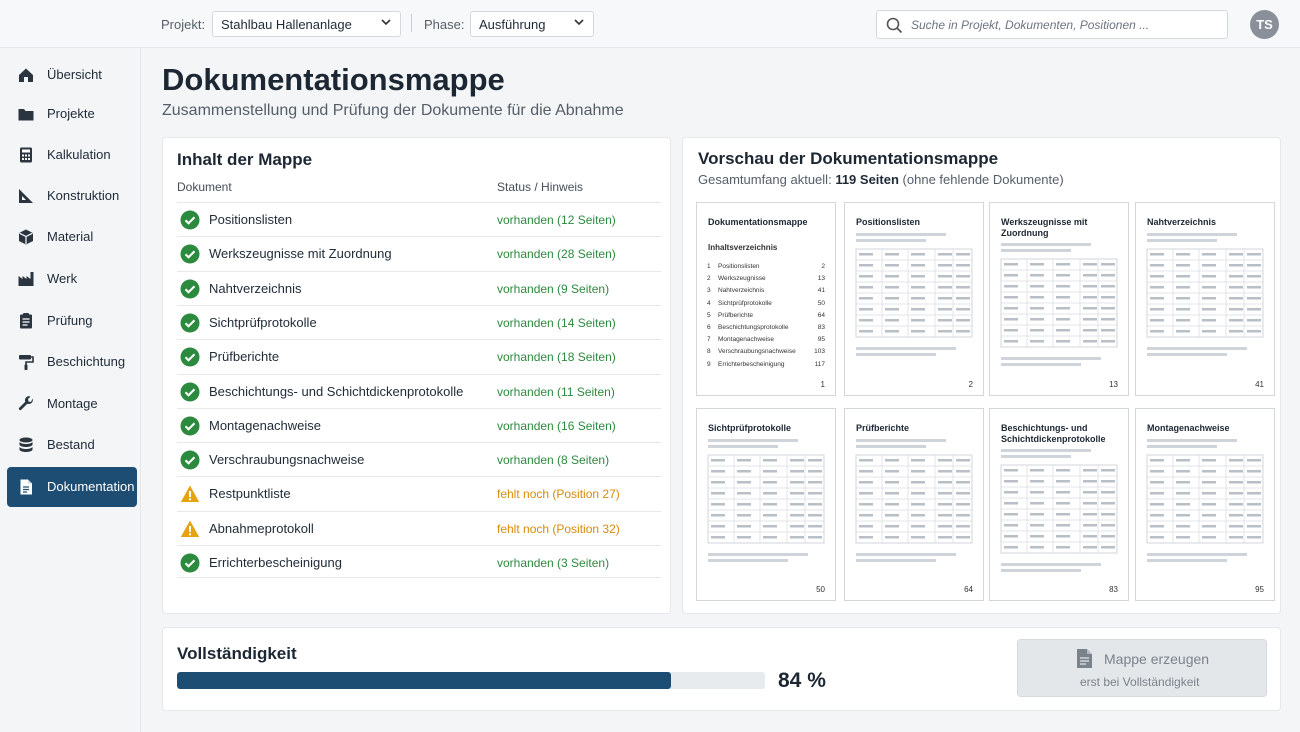 This screenshot has width=1300, height=732. What do you see at coordinates (867, 179) in the screenshot?
I see `preview-total-pages: 119 Seiten` at bounding box center [867, 179].